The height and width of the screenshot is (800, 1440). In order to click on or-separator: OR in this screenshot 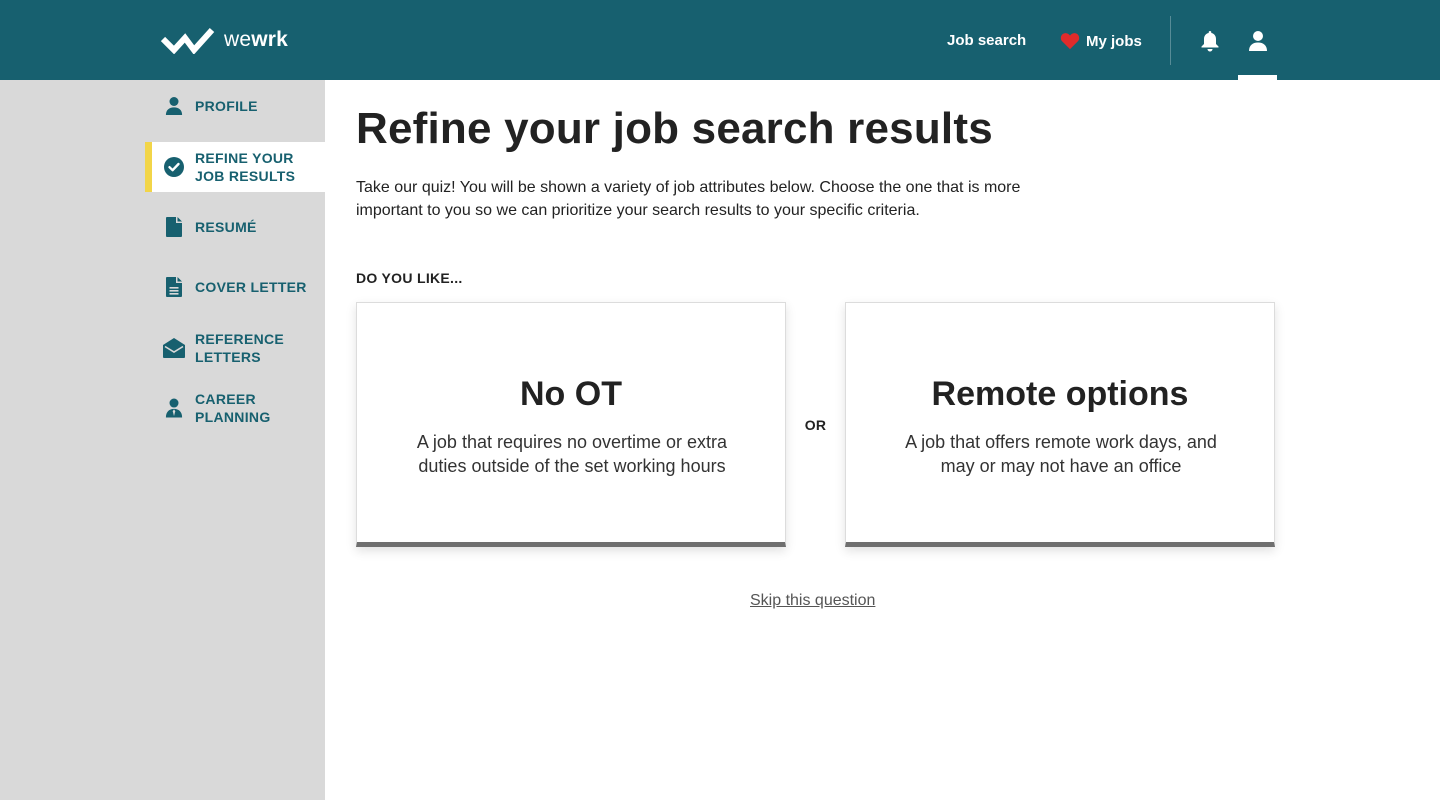, I will do `click(815, 425)`.